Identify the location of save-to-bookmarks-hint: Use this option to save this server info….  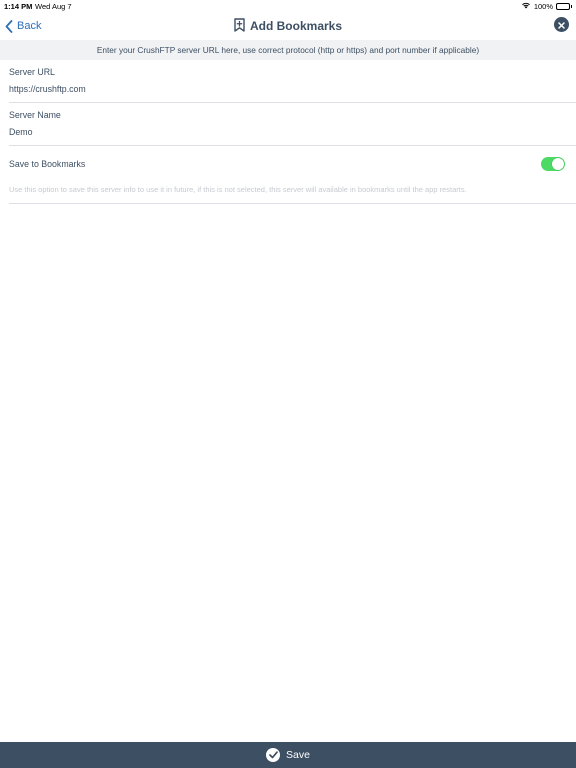
(238, 189).